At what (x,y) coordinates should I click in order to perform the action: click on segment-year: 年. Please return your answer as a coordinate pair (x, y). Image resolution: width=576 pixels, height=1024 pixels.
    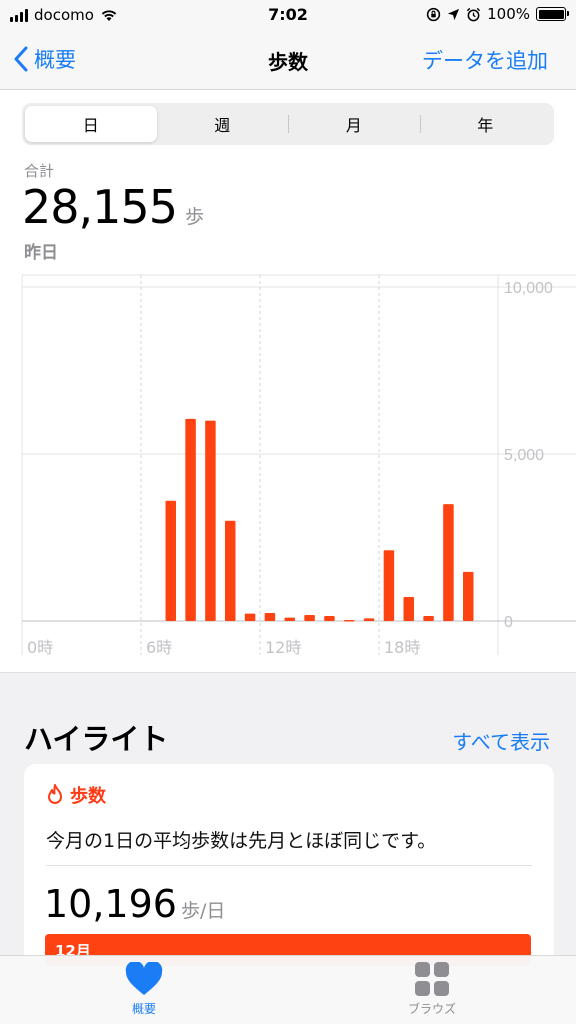
    Looking at the image, I should click on (485, 124).